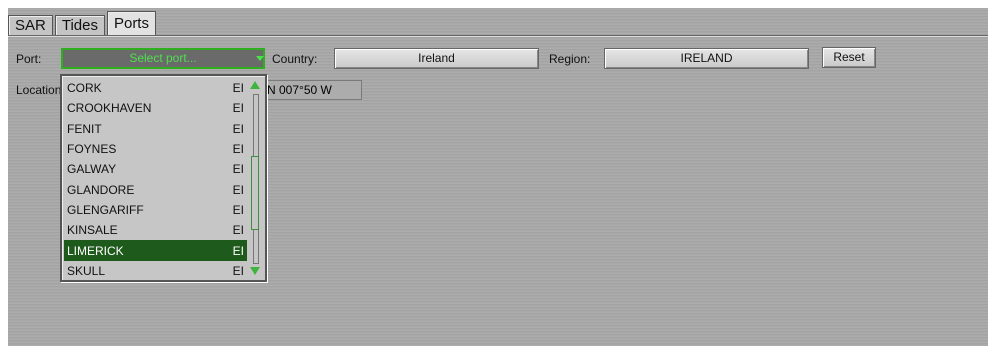 The width and height of the screenshot is (996, 354). I want to click on scroll-track, so click(255, 179).